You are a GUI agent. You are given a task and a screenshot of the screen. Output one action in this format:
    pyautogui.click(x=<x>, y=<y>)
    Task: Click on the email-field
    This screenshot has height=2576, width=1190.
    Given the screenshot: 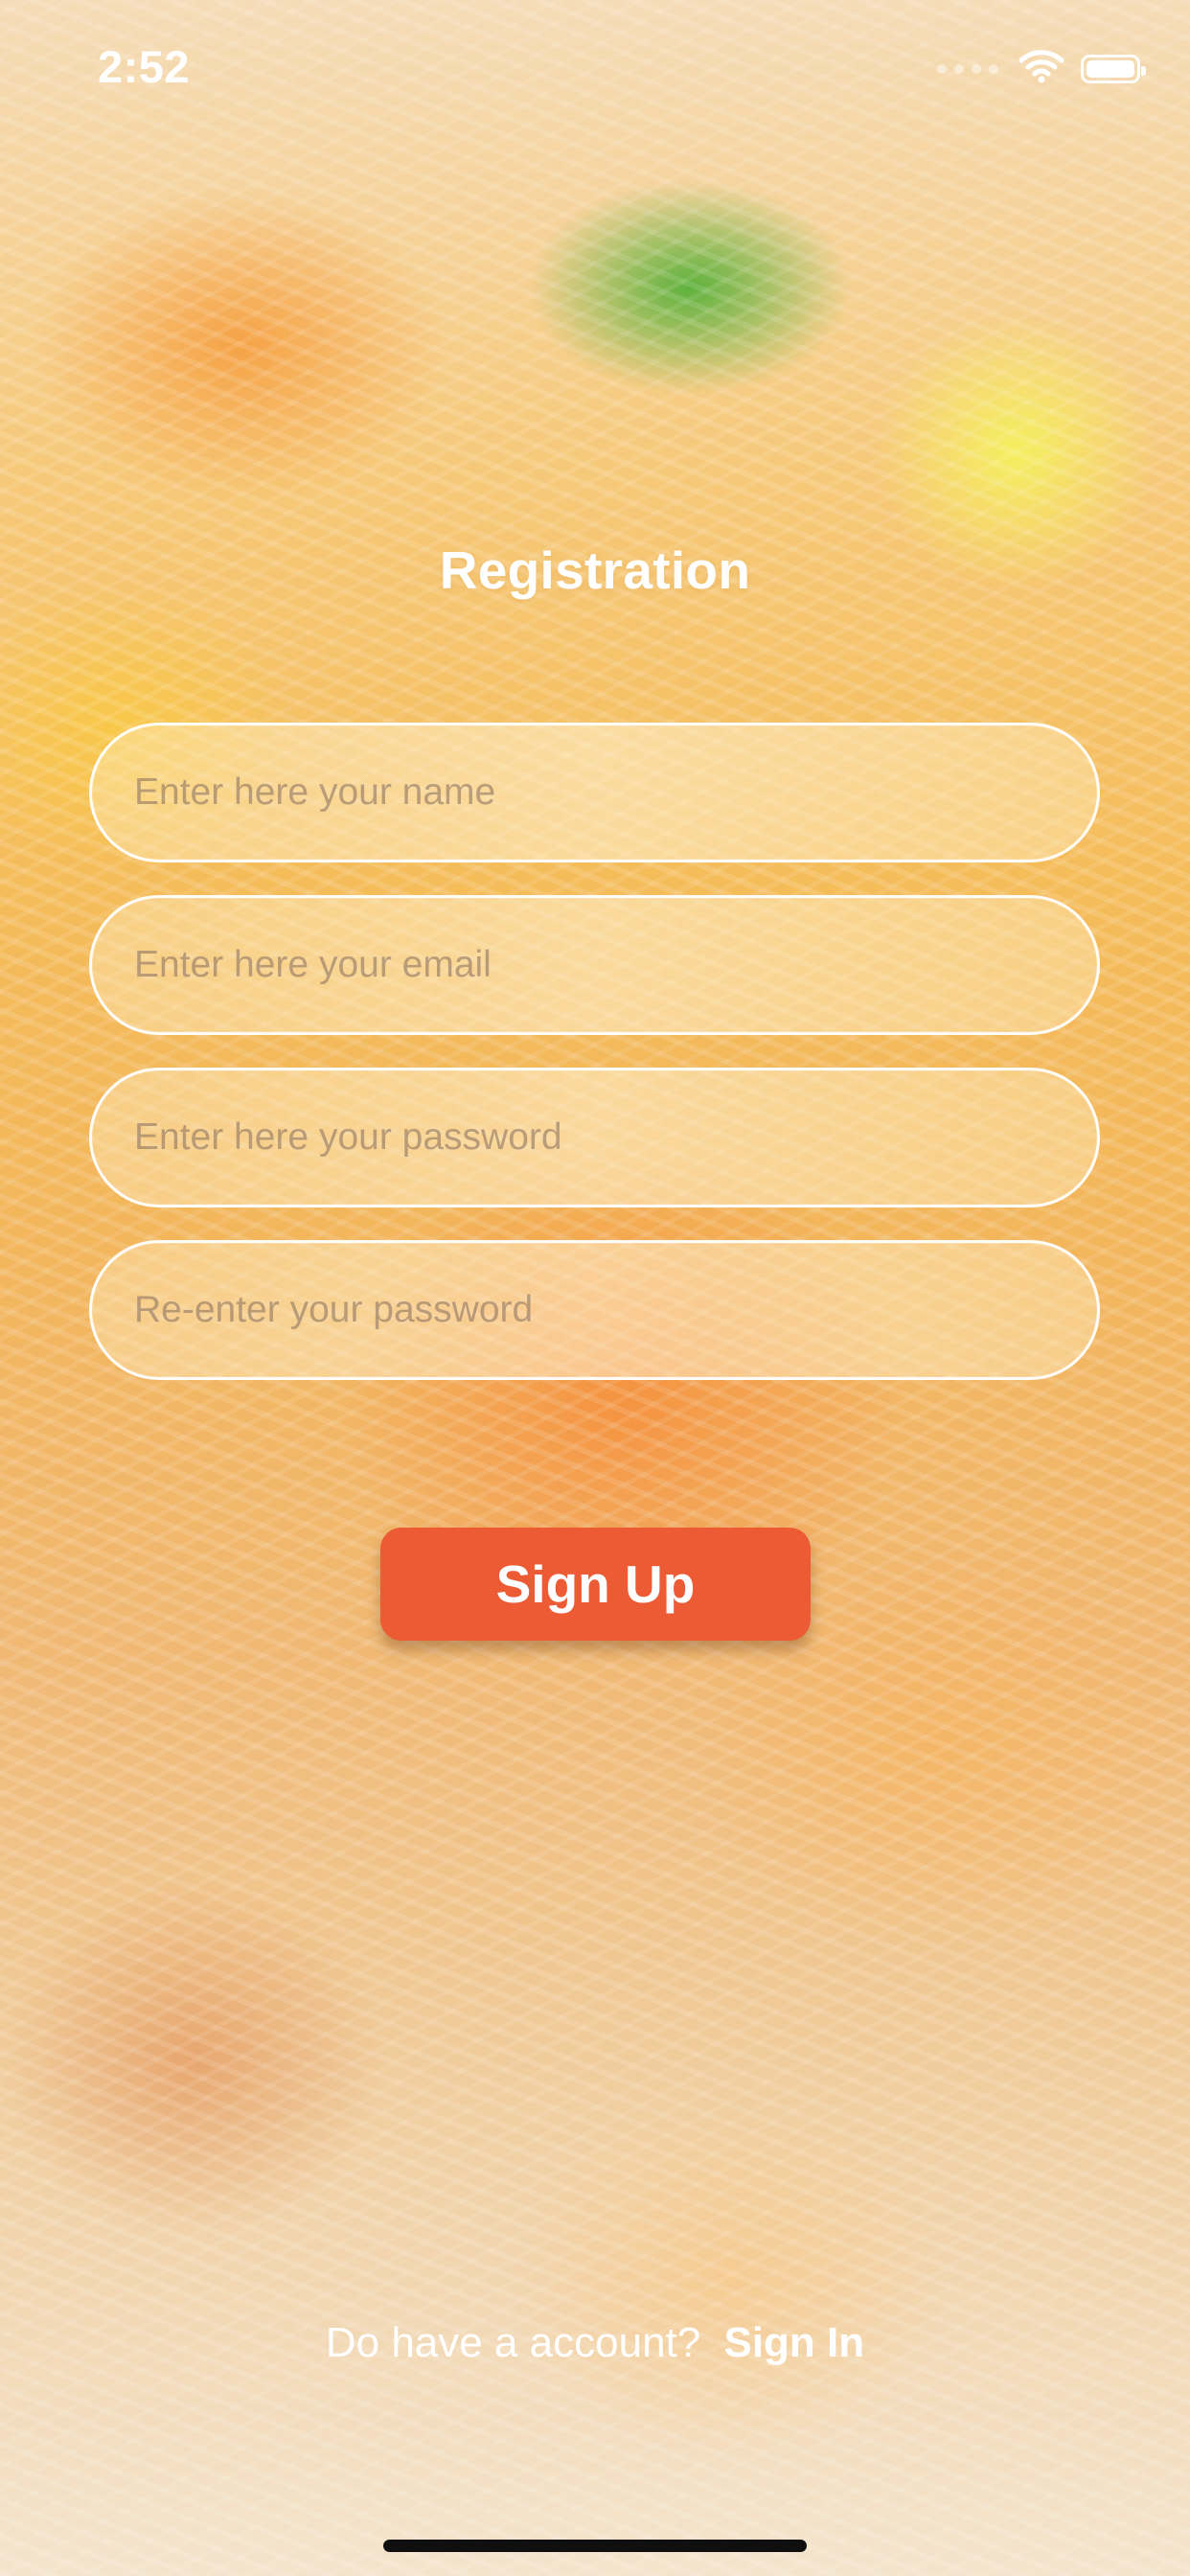 What is the action you would take?
    pyautogui.click(x=594, y=965)
    